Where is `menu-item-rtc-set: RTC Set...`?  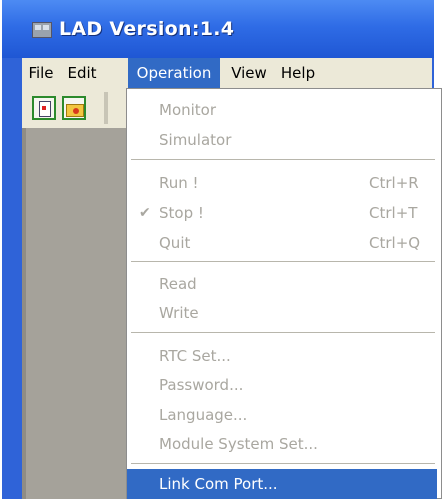 menu-item-rtc-set: RTC Set... is located at coordinates (282, 356).